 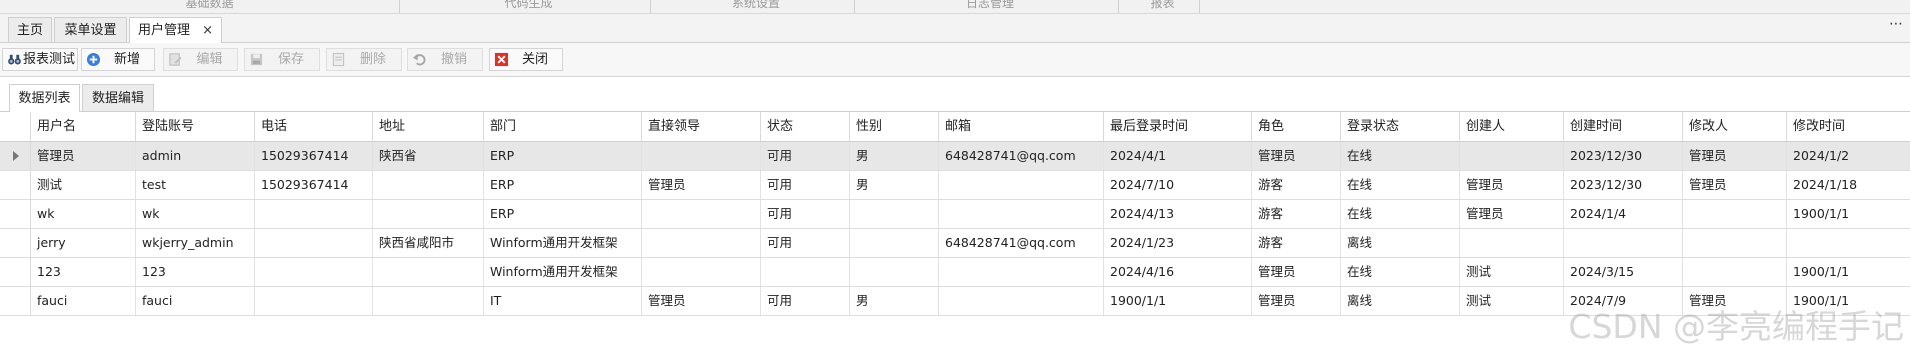 I want to click on table-cell: 2023/12/30, so click(x=1623, y=185).